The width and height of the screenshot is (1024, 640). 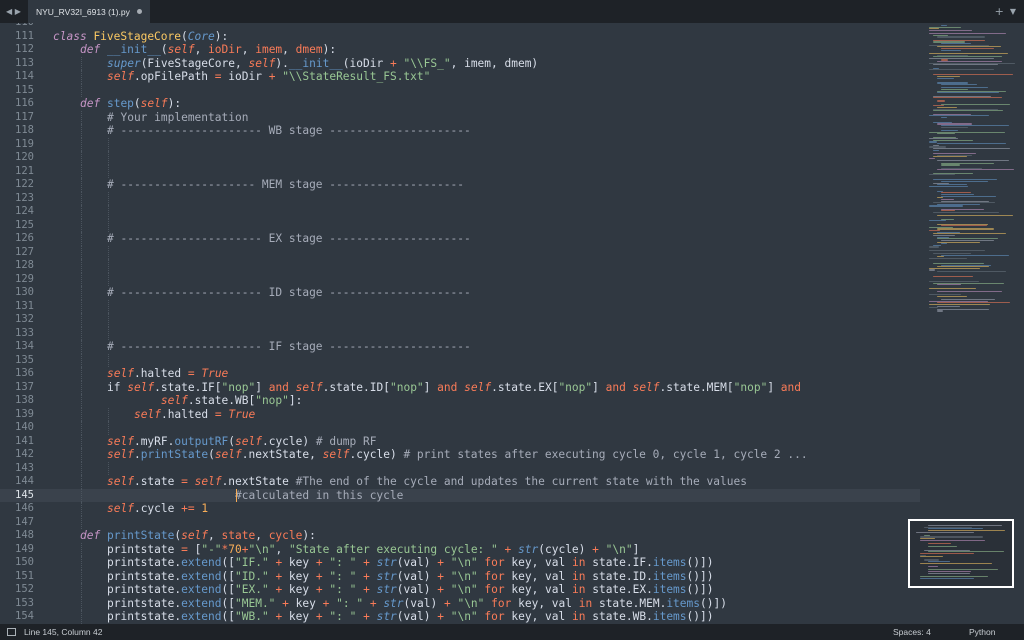 What do you see at coordinates (201, 36) in the screenshot?
I see `code-token: Core` at bounding box center [201, 36].